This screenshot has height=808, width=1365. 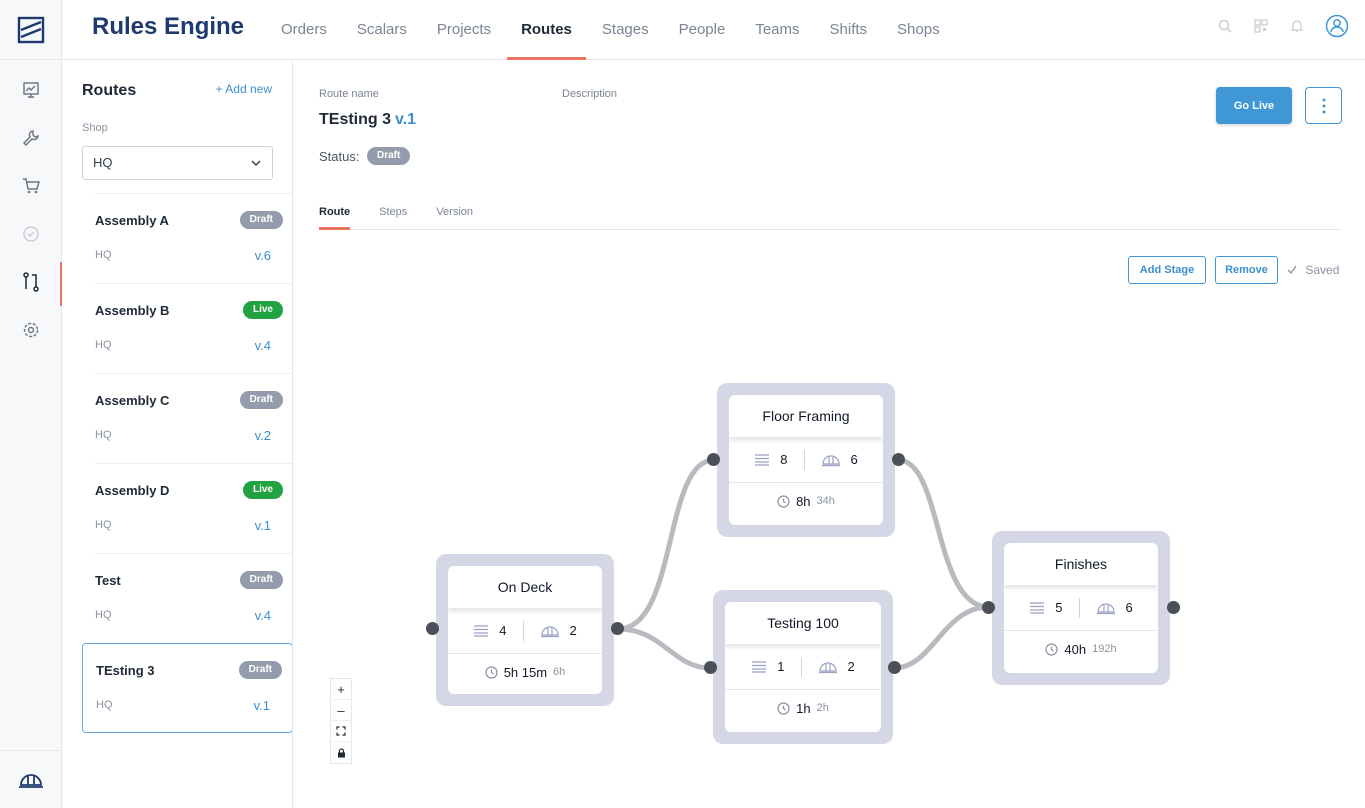 What do you see at coordinates (31, 90) in the screenshot?
I see `chart-presentation-icon` at bounding box center [31, 90].